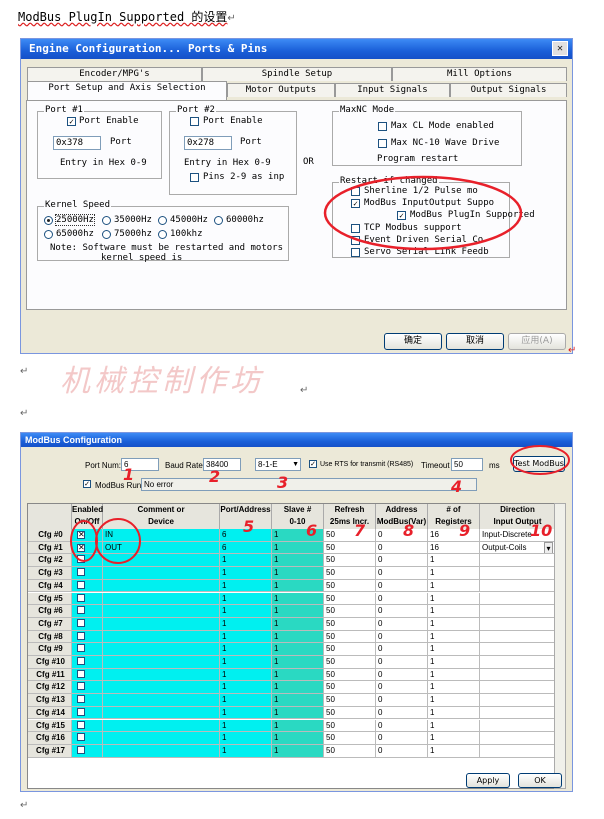 This screenshot has width=604, height=819. What do you see at coordinates (479, 74) in the screenshot?
I see `tab-mill-options: Mill Options` at bounding box center [479, 74].